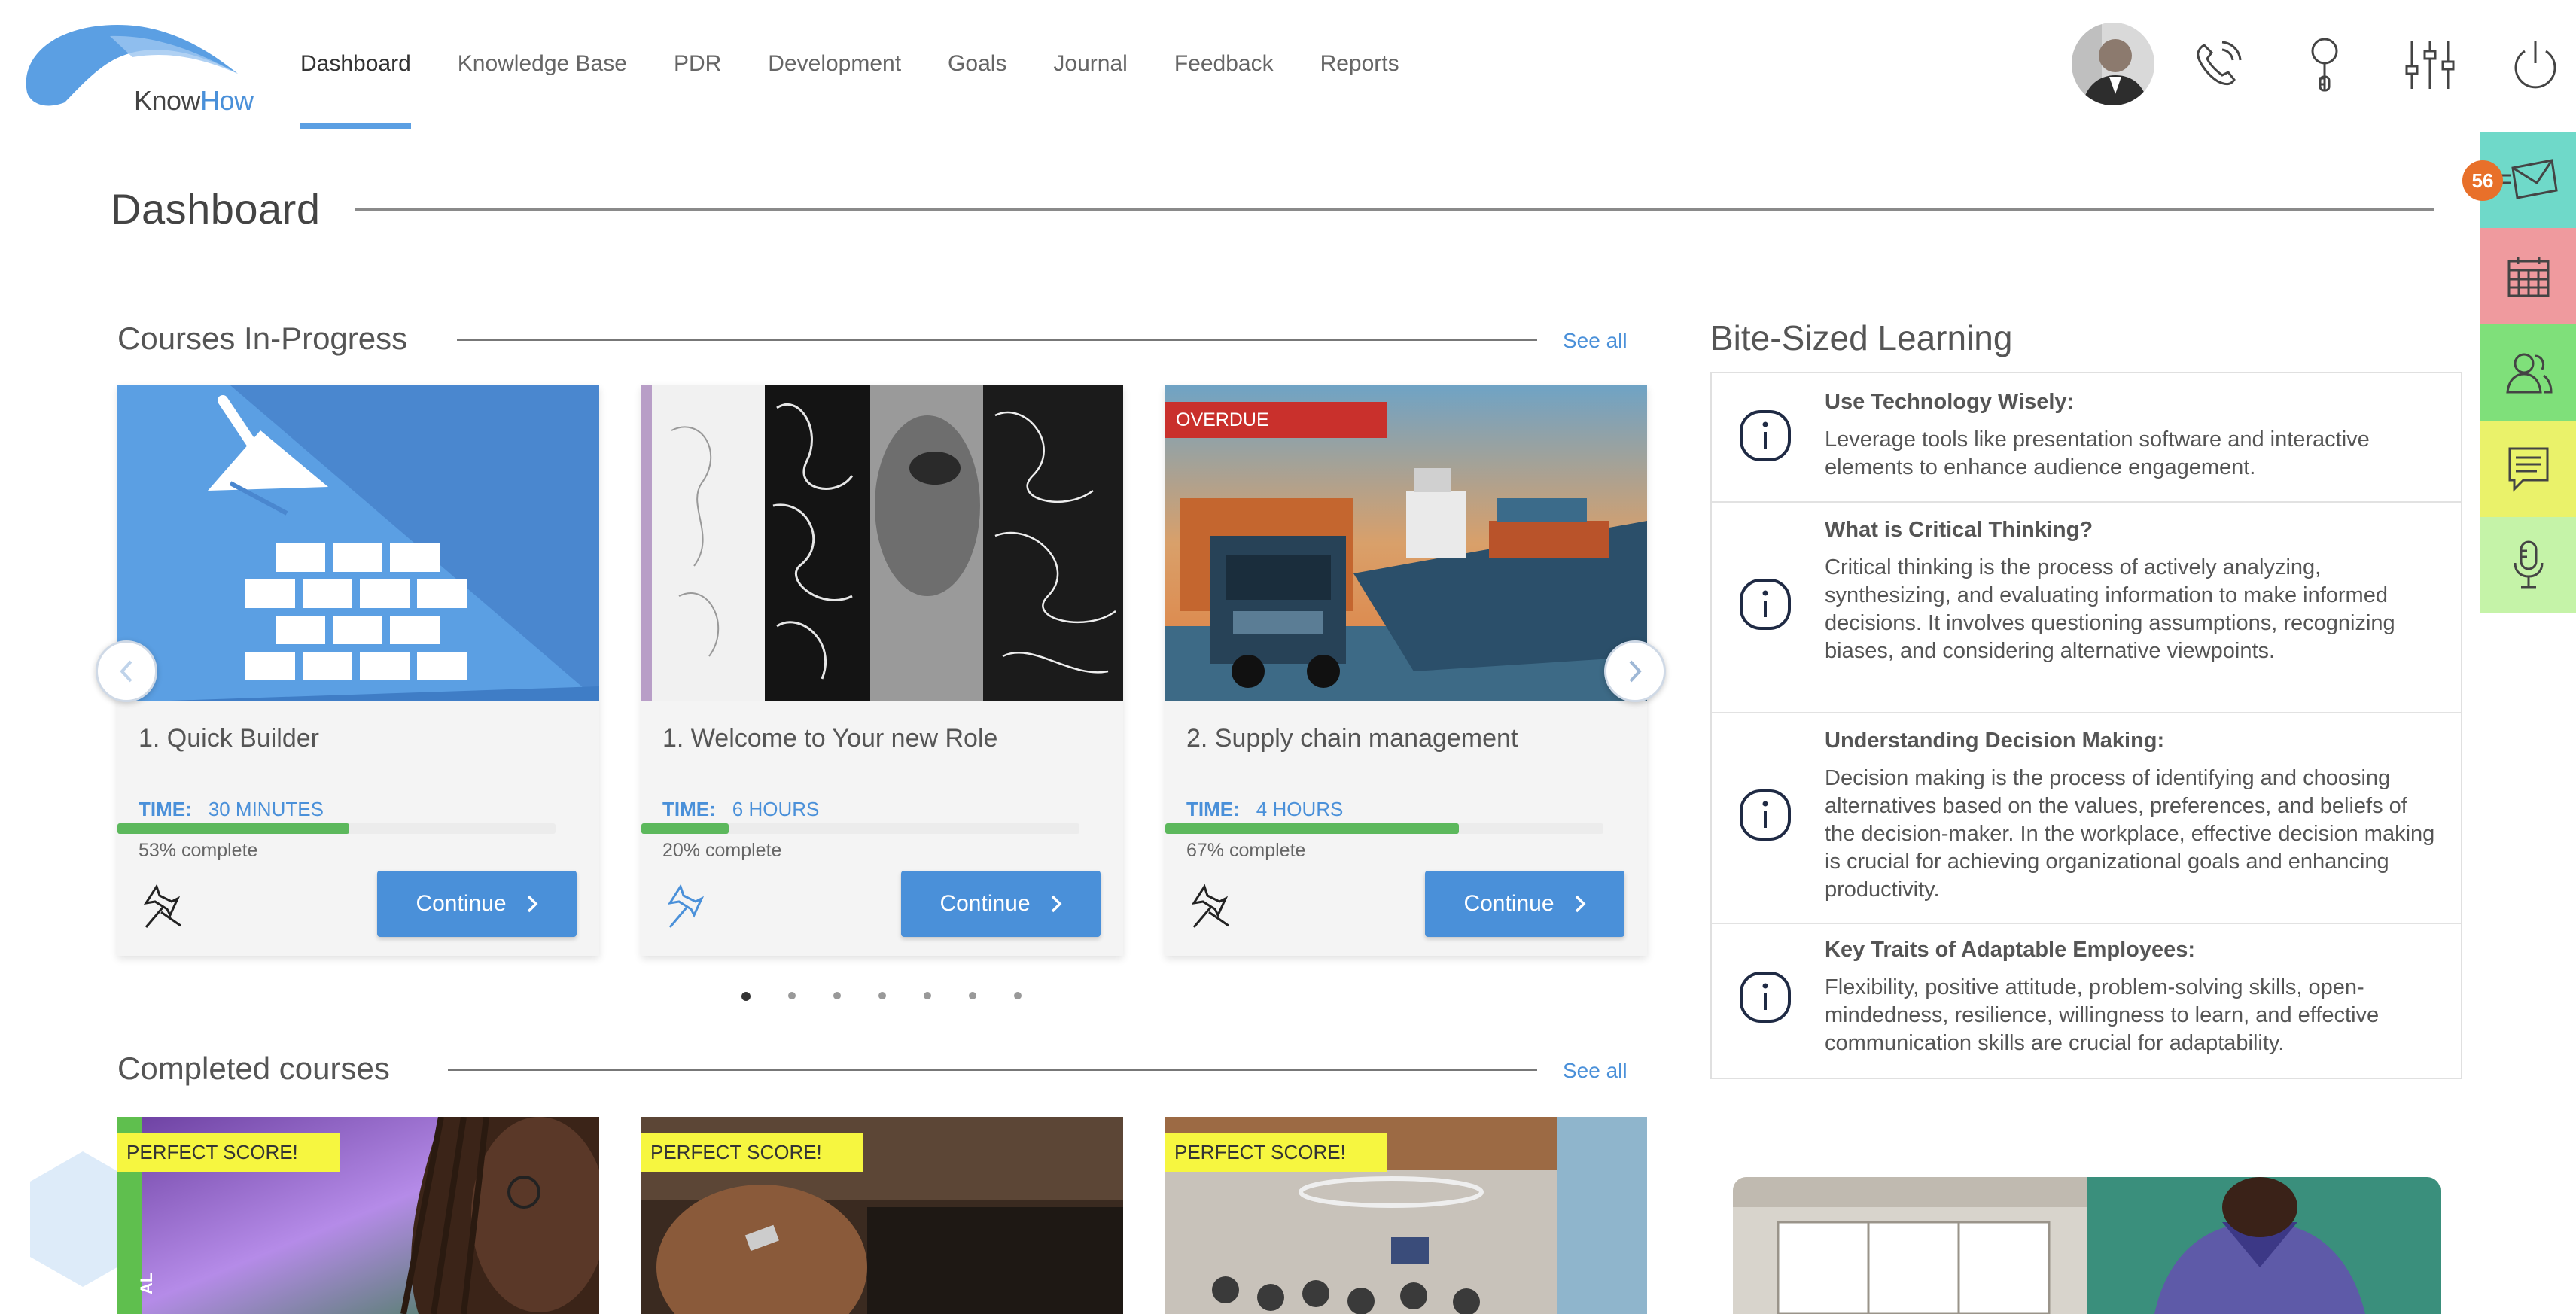 This screenshot has height=1314, width=2576. What do you see at coordinates (254, 1068) in the screenshot?
I see `completed-heading: Completed courses` at bounding box center [254, 1068].